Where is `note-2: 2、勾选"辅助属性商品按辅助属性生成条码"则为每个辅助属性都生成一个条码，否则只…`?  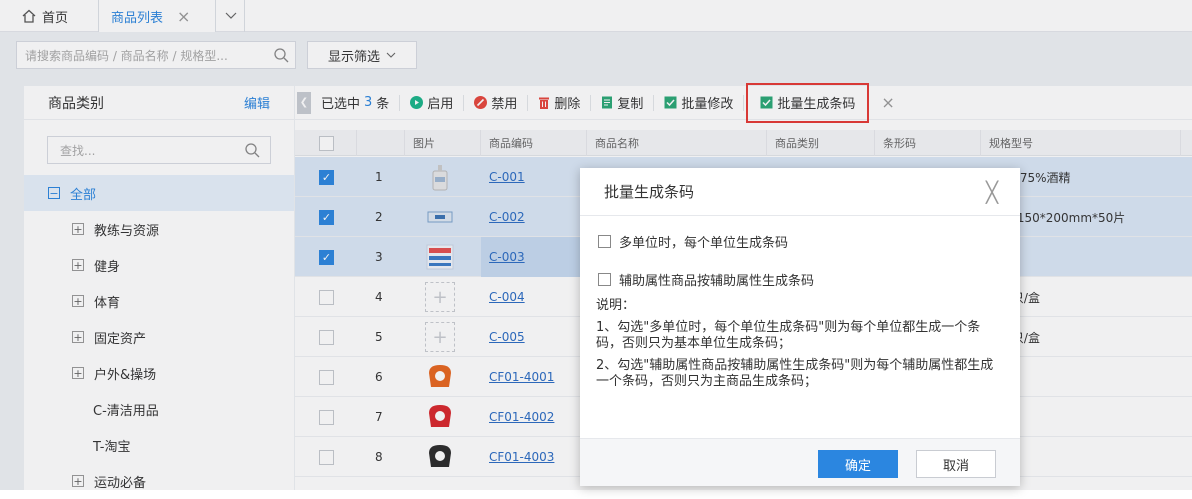
note-2: 2、勾选"辅助属性商品按辅助属性生成条码"则为每个辅助属性都生成一个条码，否则只… is located at coordinates (795, 373).